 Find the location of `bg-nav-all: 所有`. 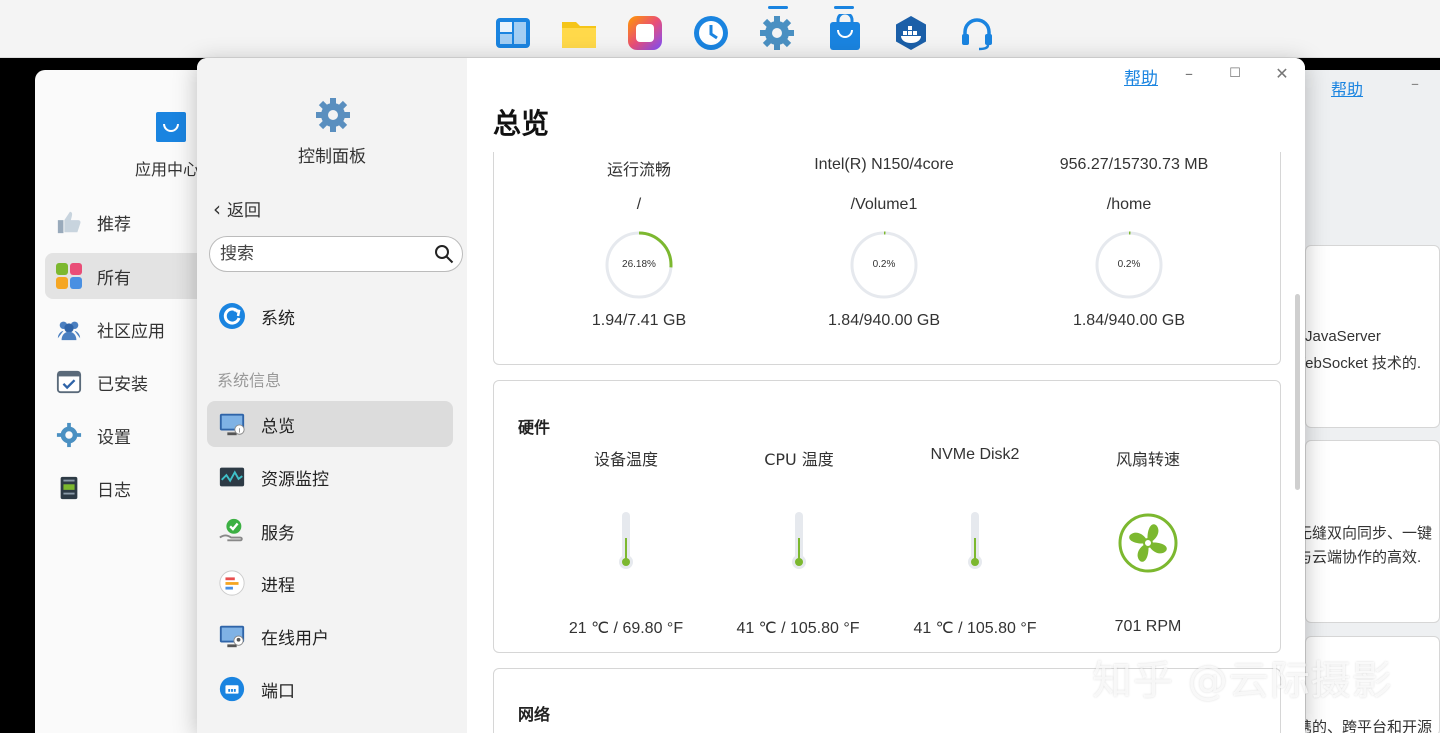

bg-nav-all: 所有 is located at coordinates (125, 276).